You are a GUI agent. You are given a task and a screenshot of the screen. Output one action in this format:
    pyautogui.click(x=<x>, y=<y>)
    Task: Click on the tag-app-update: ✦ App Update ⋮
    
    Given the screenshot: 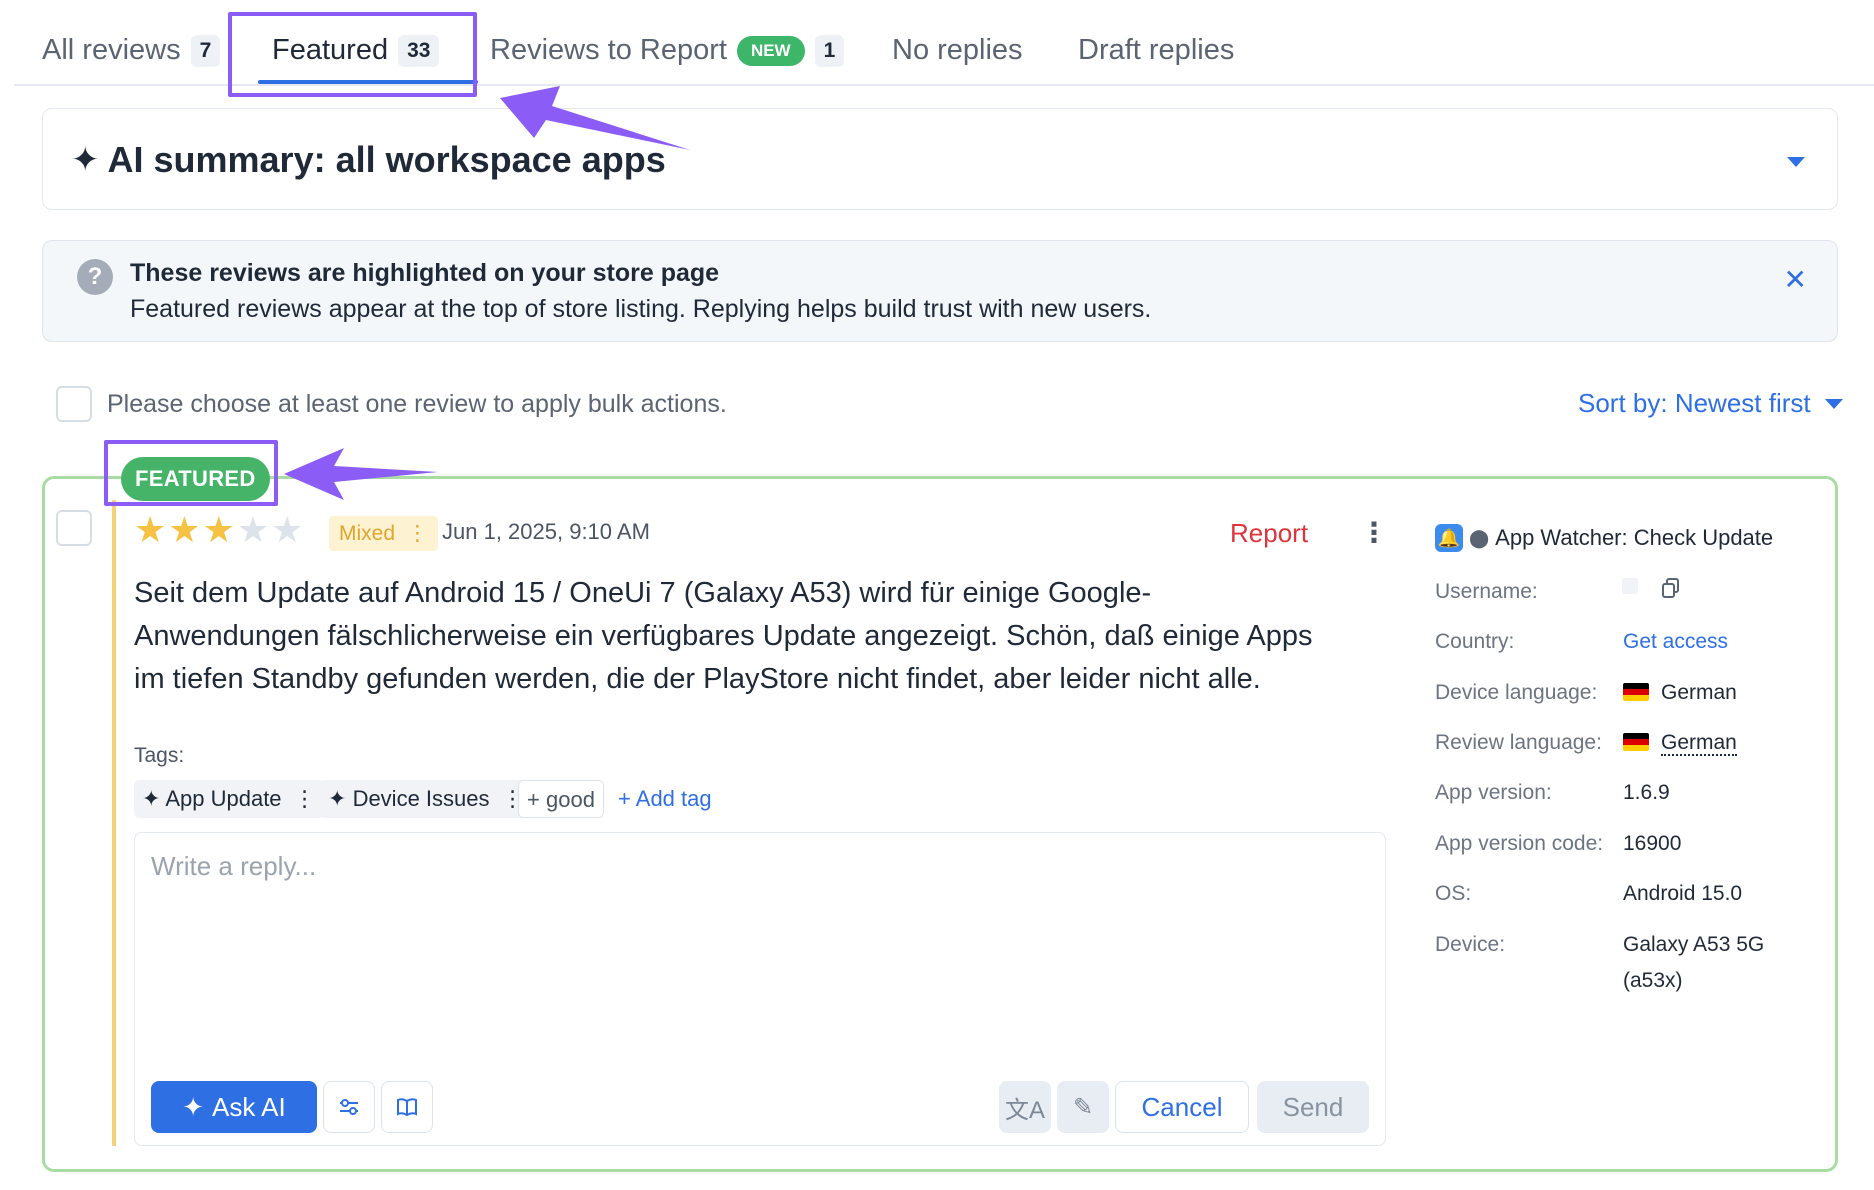 What is the action you would take?
    pyautogui.click(x=229, y=799)
    